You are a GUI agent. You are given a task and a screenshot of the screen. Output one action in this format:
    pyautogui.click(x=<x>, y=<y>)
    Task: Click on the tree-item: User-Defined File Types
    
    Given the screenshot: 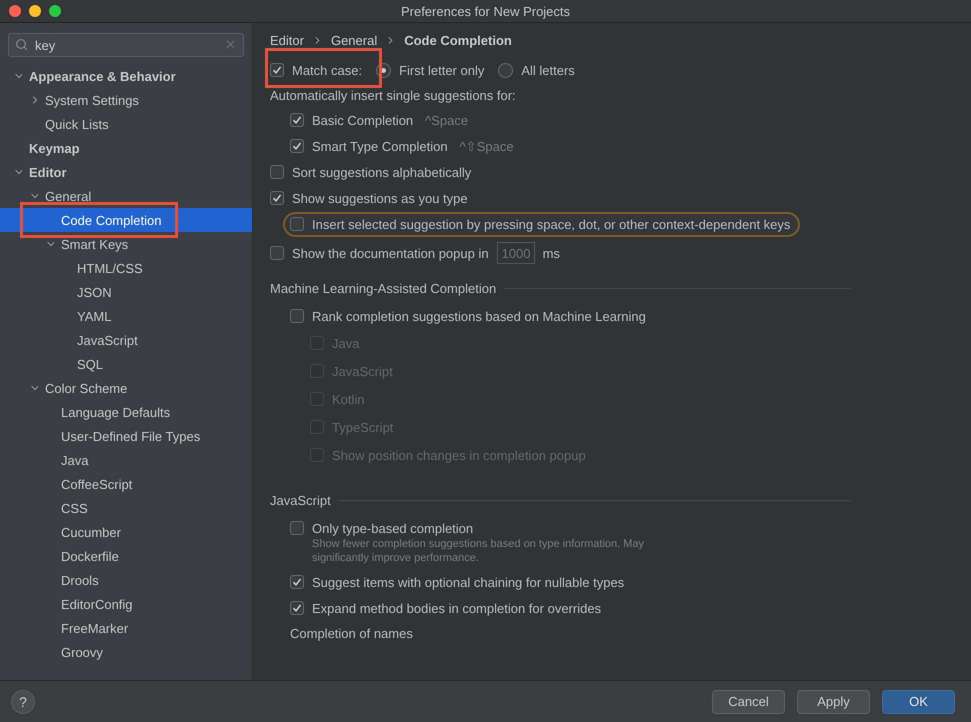 What is the action you would take?
    pyautogui.click(x=126, y=436)
    